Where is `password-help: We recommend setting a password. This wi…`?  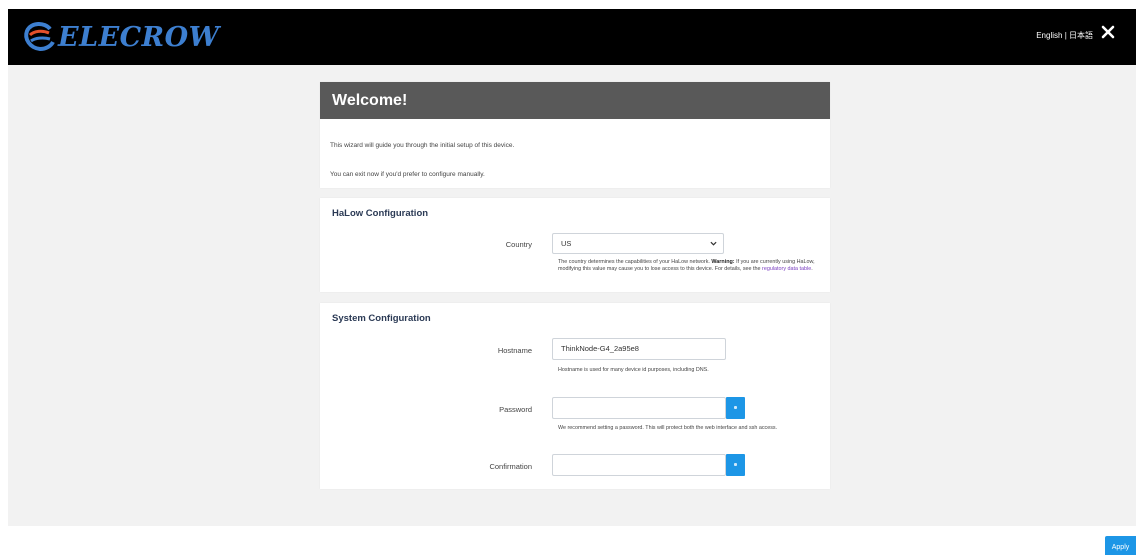
password-help: We recommend setting a password. This wi… is located at coordinates (668, 428).